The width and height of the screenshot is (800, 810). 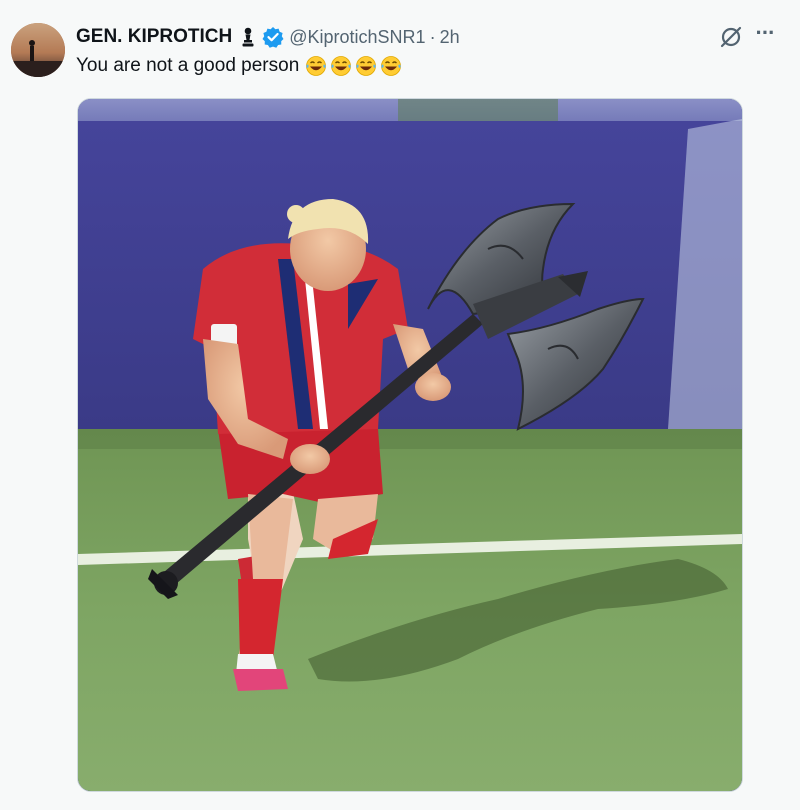 What do you see at coordinates (188, 65) in the screenshot?
I see `tweet-text-body: You are not a good person` at bounding box center [188, 65].